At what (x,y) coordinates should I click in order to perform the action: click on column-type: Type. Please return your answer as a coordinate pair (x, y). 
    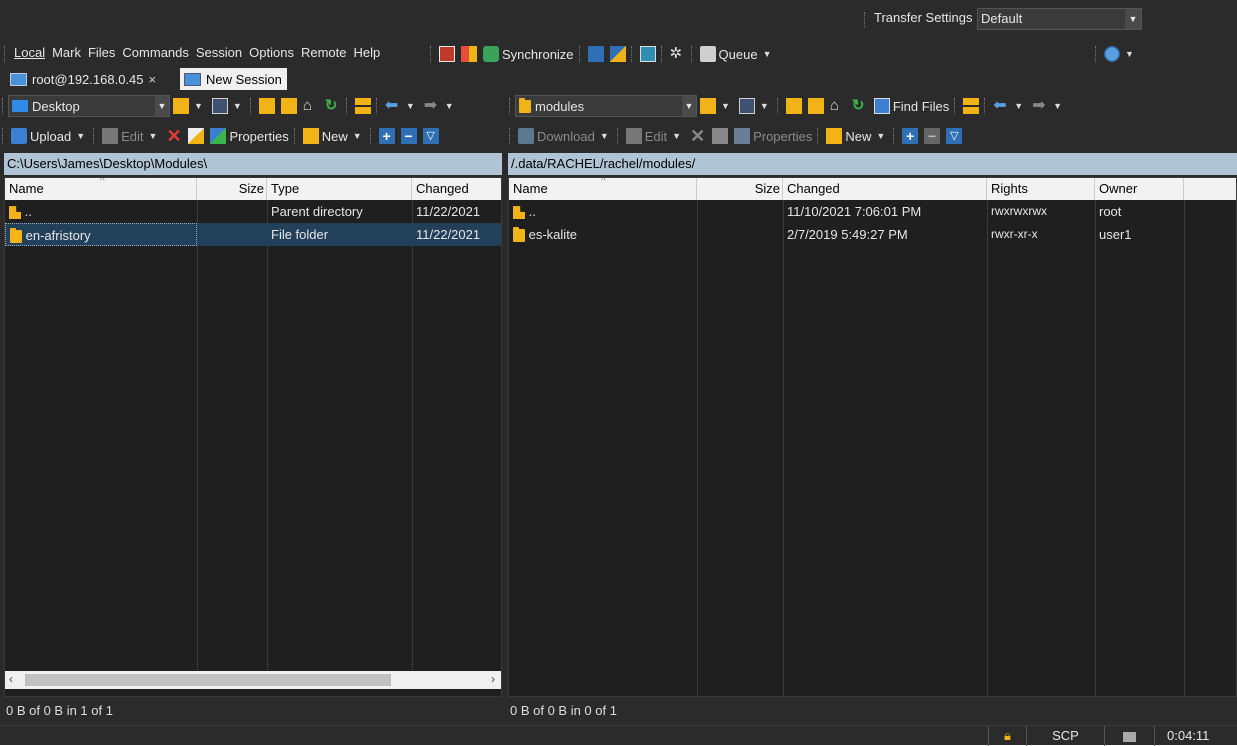
    Looking at the image, I should click on (339, 189).